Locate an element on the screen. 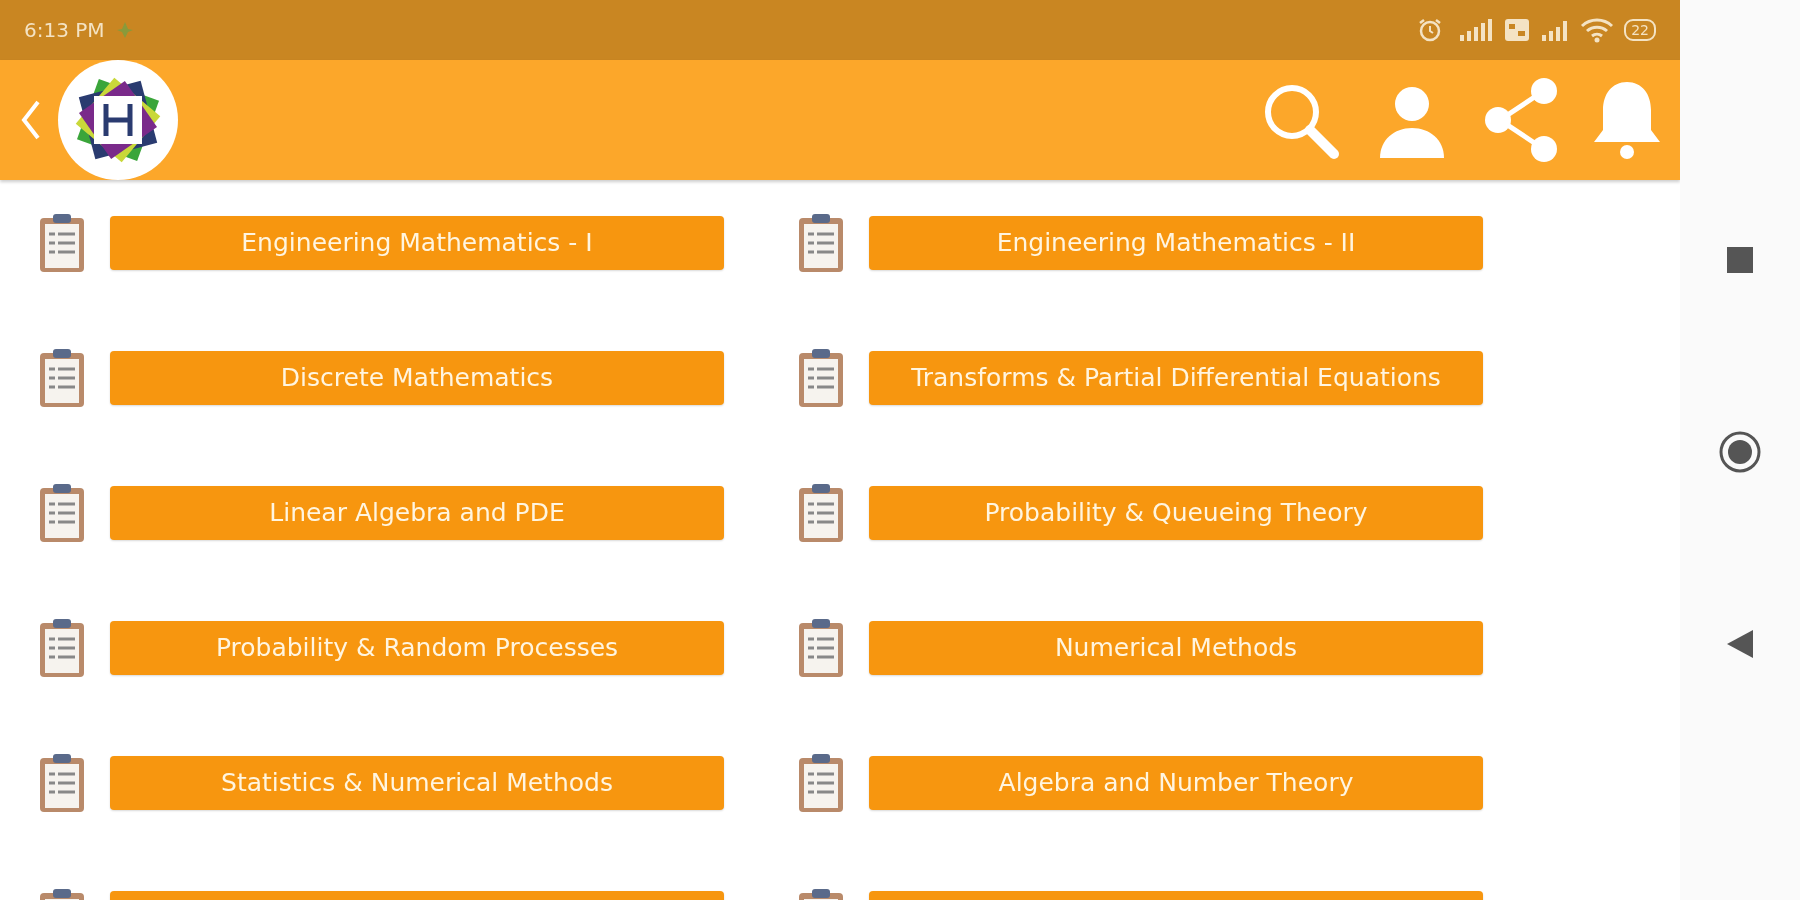  subject-button: Discrete Mathematics is located at coordinates (417, 378).